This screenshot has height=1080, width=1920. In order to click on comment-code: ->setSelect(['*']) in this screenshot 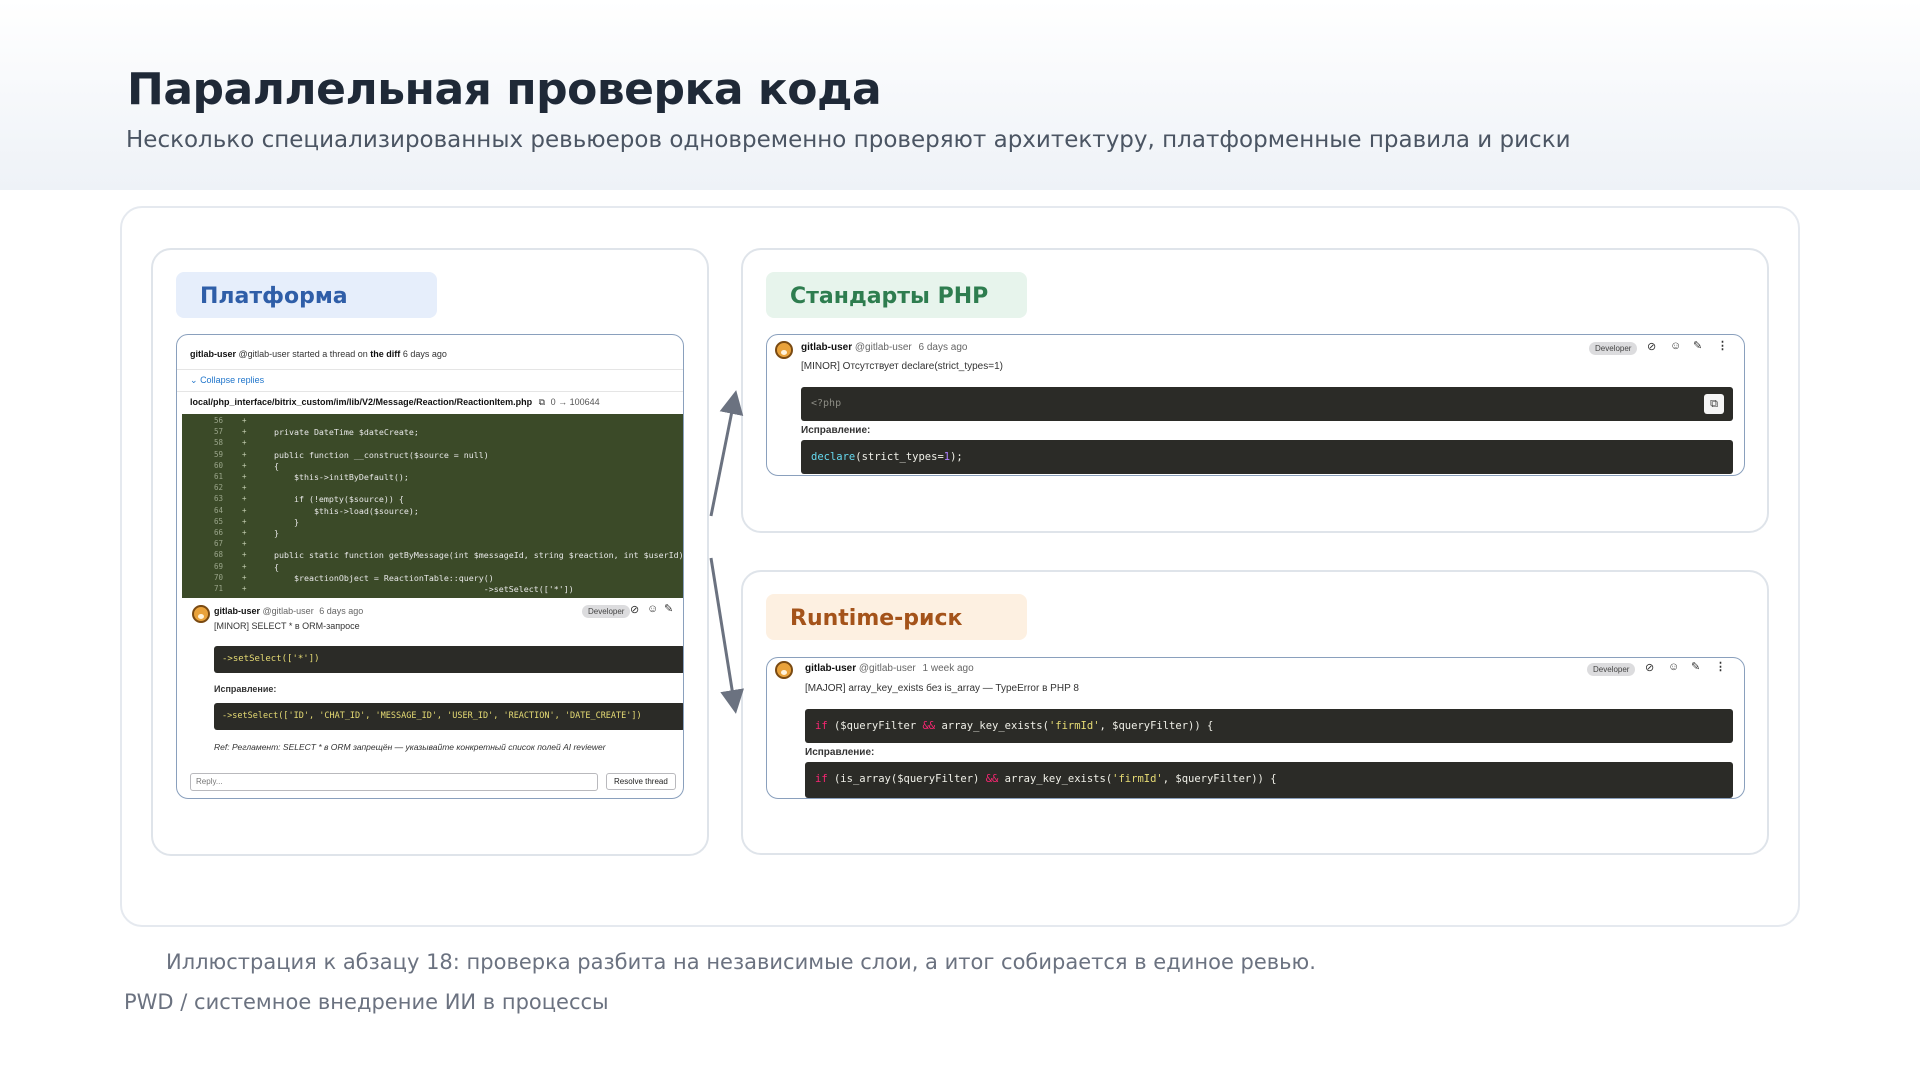, I will do `click(448, 659)`.